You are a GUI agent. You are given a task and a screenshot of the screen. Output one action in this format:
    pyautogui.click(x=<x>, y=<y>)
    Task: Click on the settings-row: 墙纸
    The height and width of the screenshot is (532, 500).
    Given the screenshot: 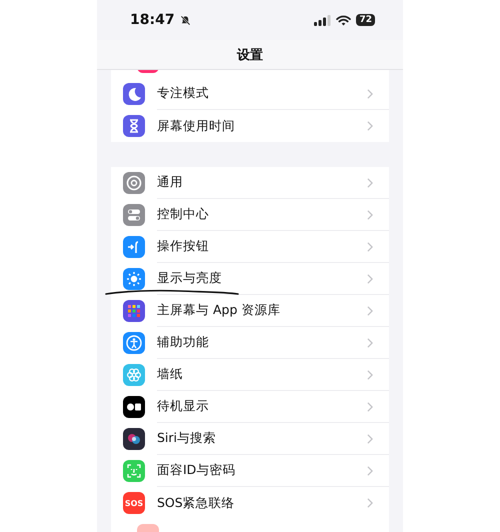 What is the action you would take?
    pyautogui.click(x=250, y=375)
    